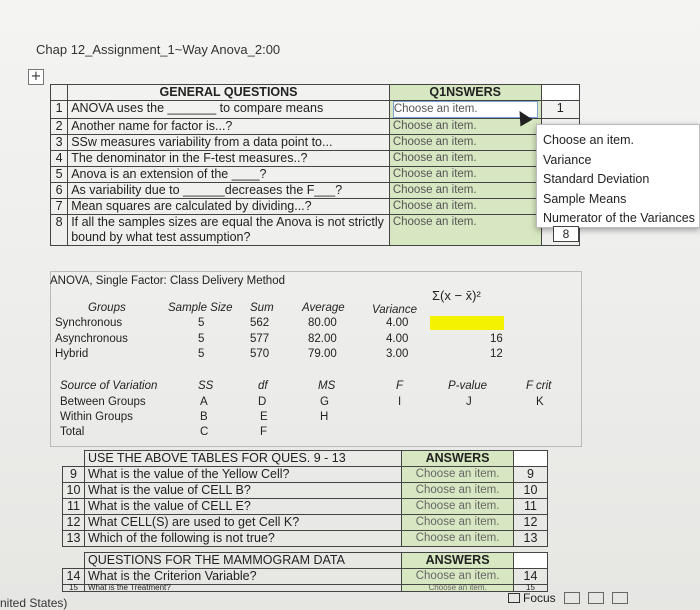 This screenshot has width=700, height=610. What do you see at coordinates (467, 323) in the screenshot?
I see `yellow-cell` at bounding box center [467, 323].